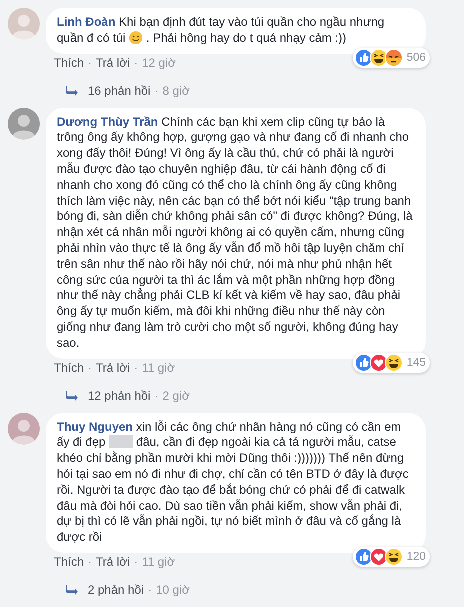  I want to click on timestamp: 2 giờ, so click(176, 396).